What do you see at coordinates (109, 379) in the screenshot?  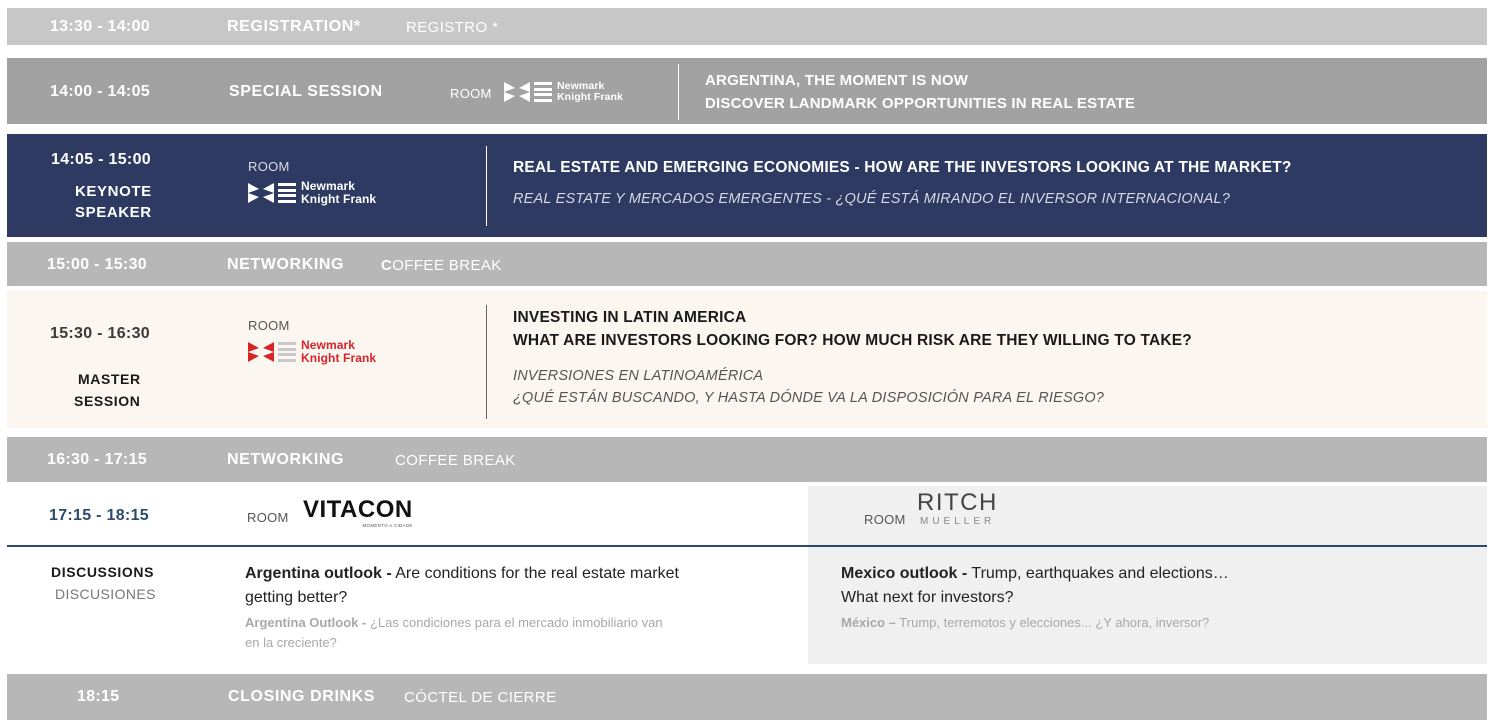 I see `master-session-label-line1: MASTER` at bounding box center [109, 379].